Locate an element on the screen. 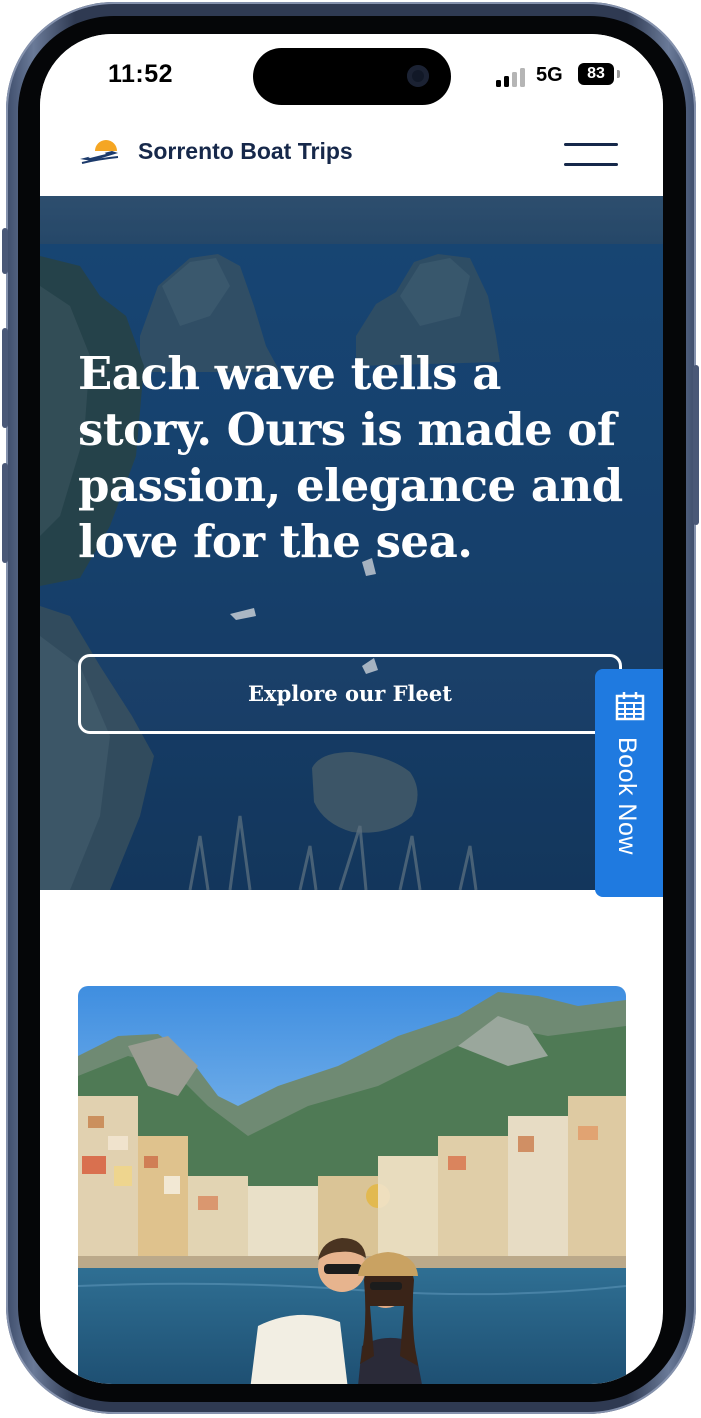  status-time: 11:52 is located at coordinates (141, 74).